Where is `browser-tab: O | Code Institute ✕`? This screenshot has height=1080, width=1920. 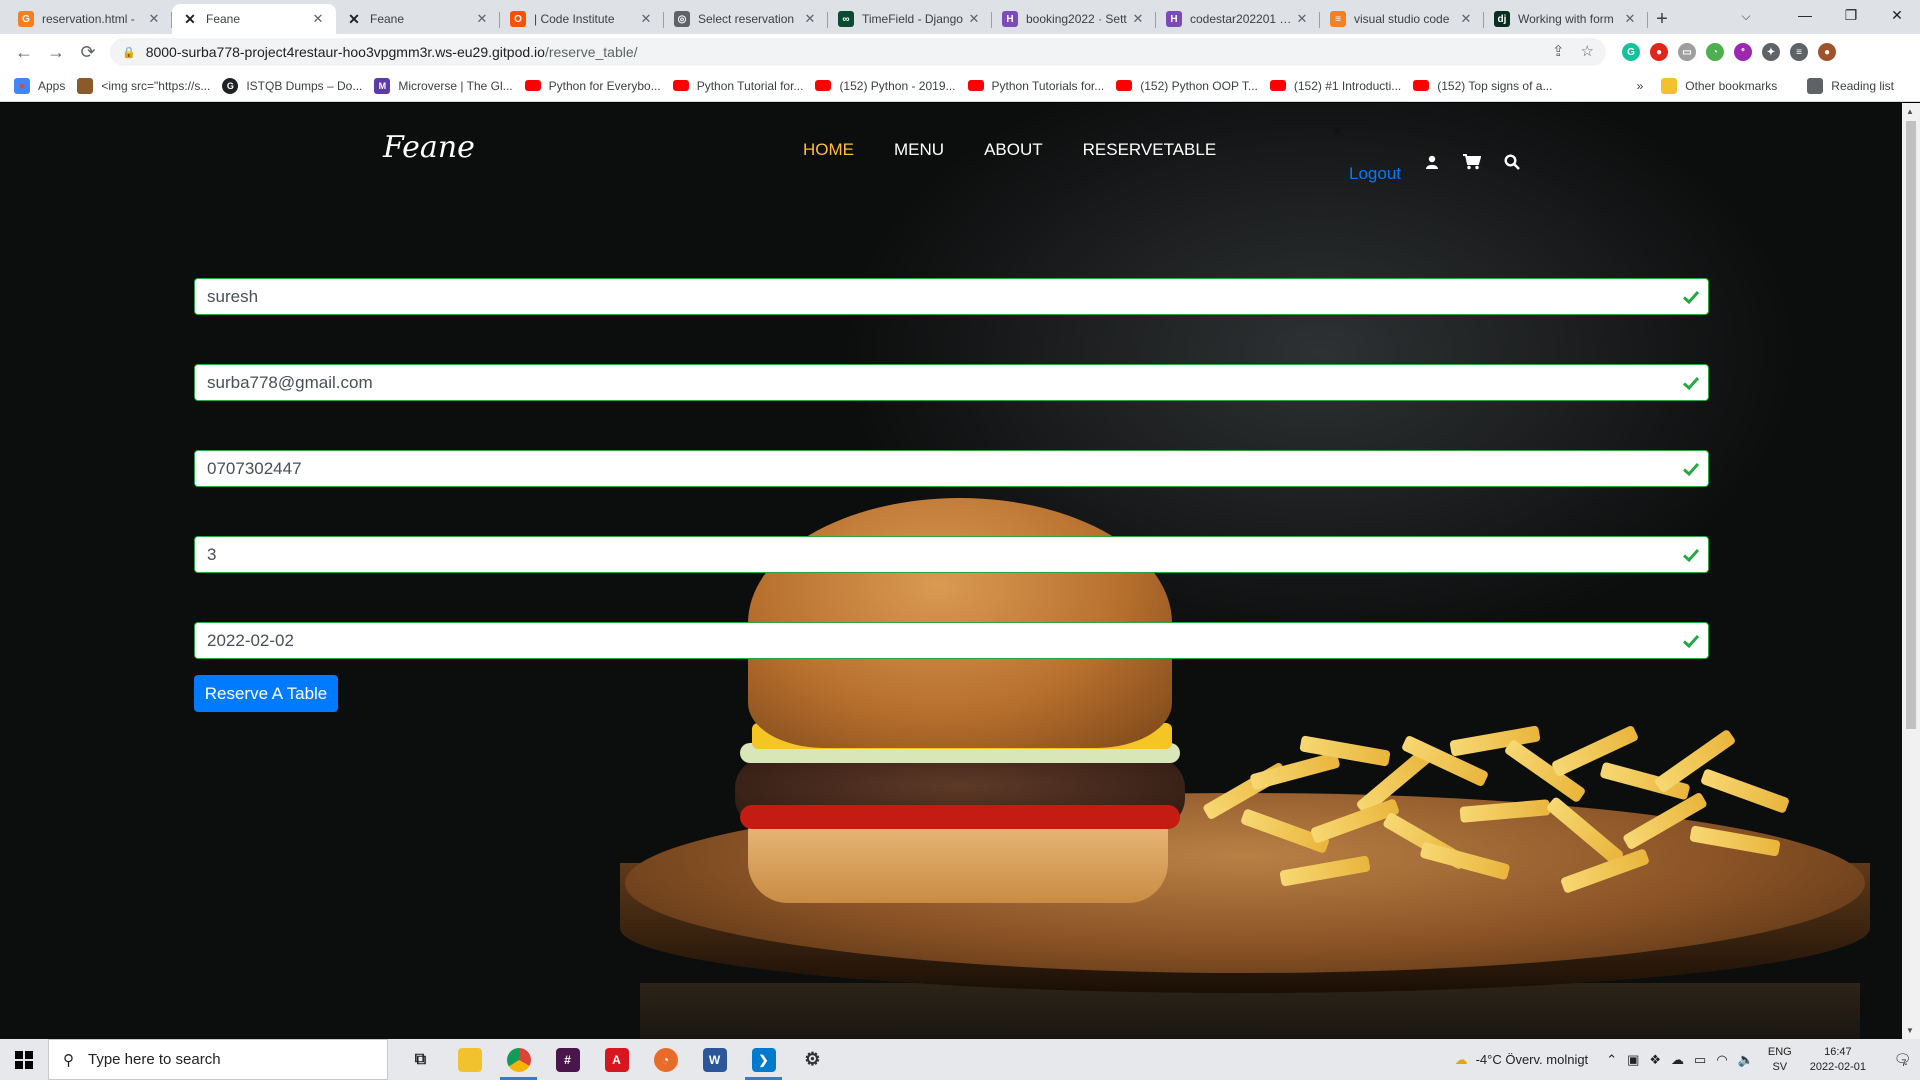
browser-tab: O | Code Institute ✕ is located at coordinates (582, 19).